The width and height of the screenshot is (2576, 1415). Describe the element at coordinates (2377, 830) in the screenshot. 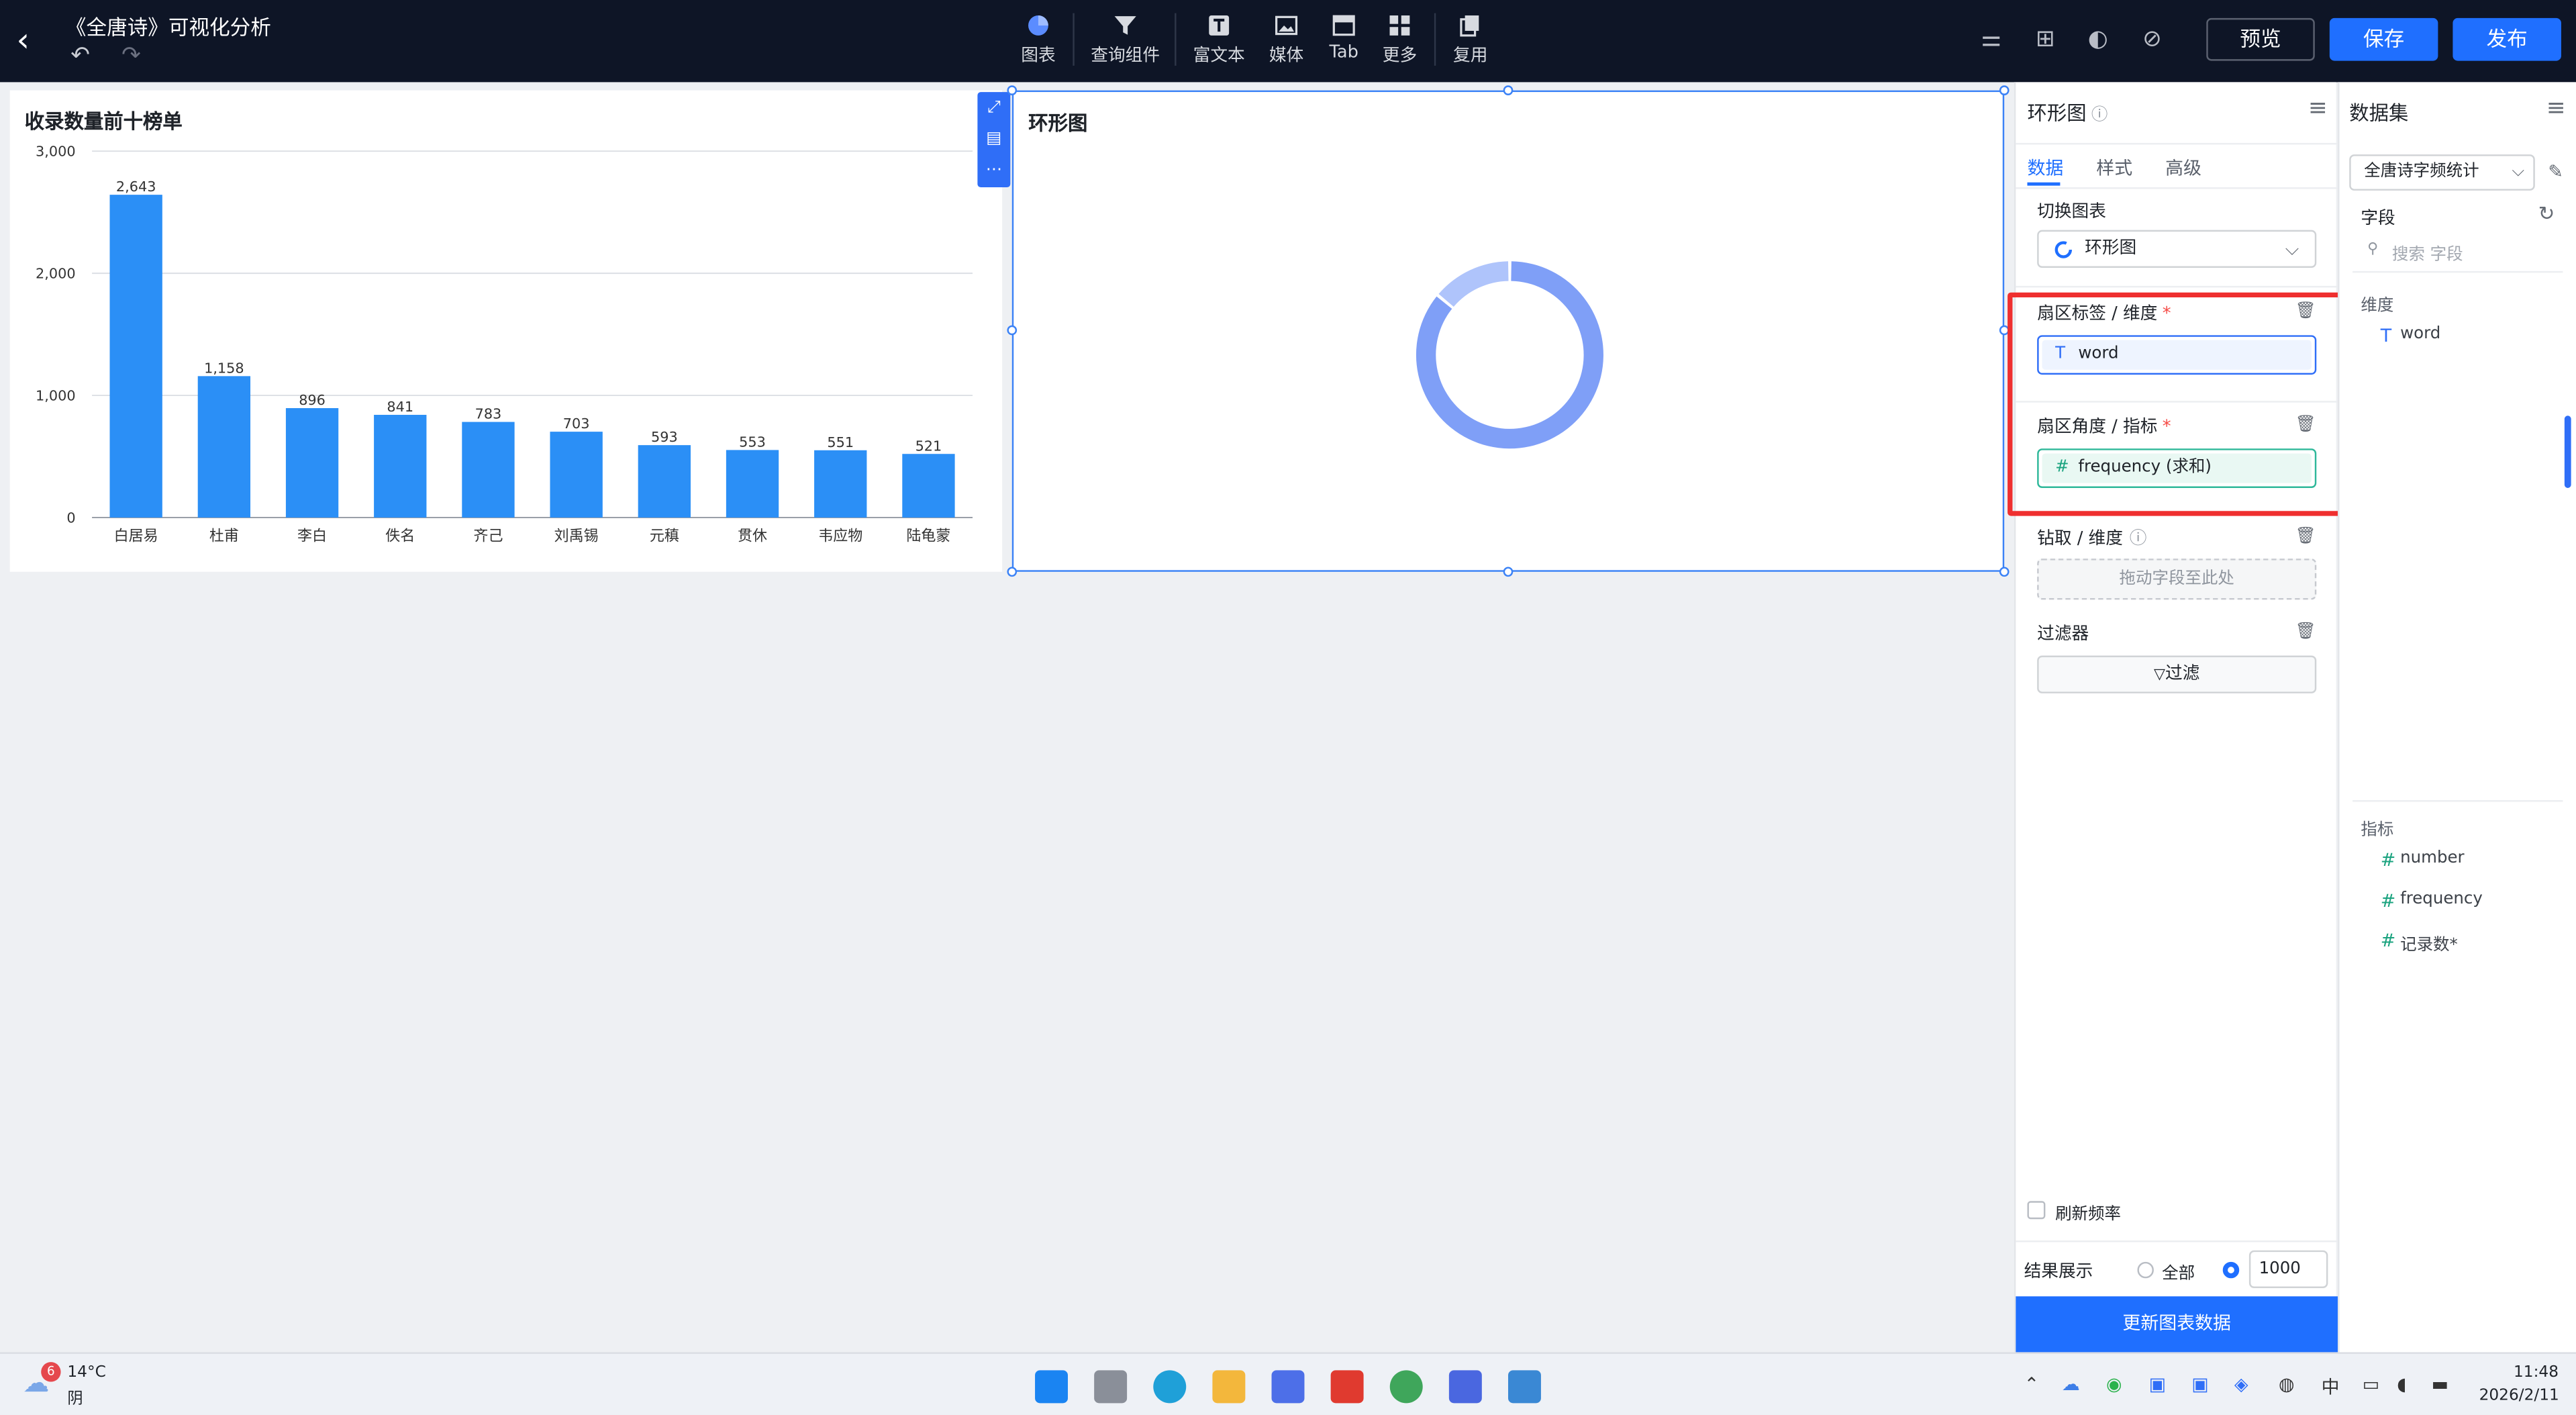

I see `metric-section-label: 指标` at that location.